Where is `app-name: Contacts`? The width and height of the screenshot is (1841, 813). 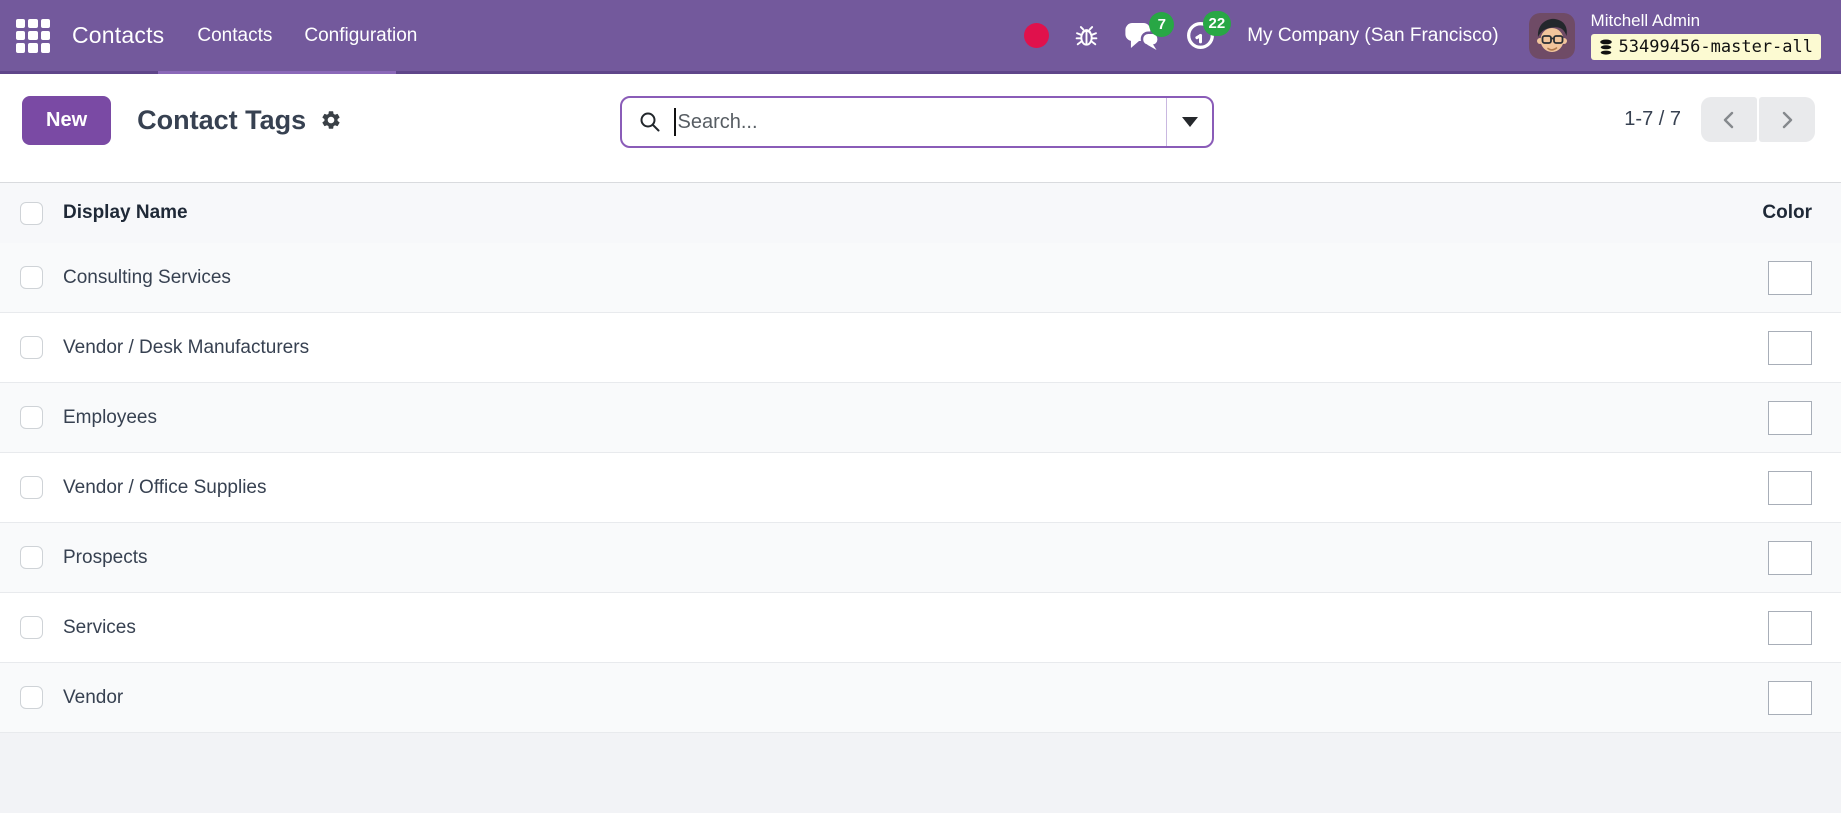
app-name: Contacts is located at coordinates (118, 35).